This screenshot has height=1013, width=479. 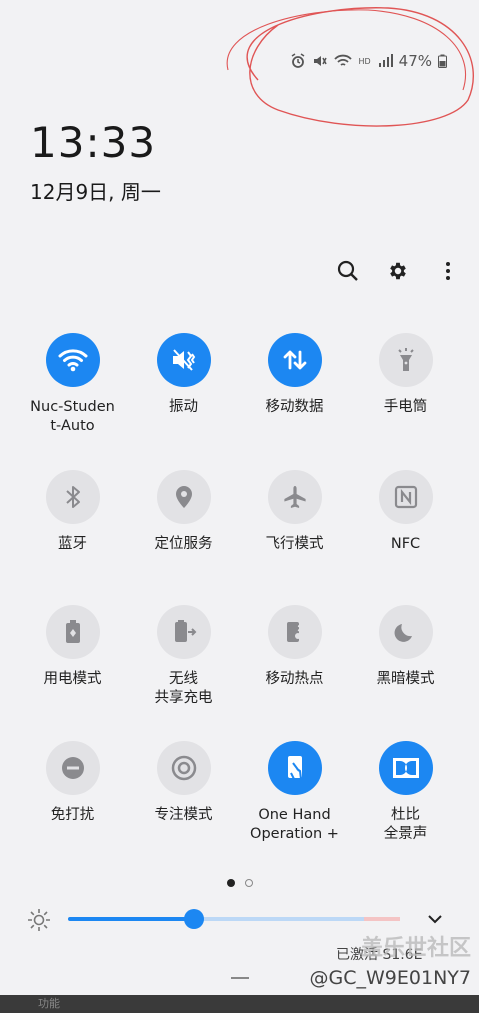 I want to click on status-bar: HD 47%, so click(x=368, y=61).